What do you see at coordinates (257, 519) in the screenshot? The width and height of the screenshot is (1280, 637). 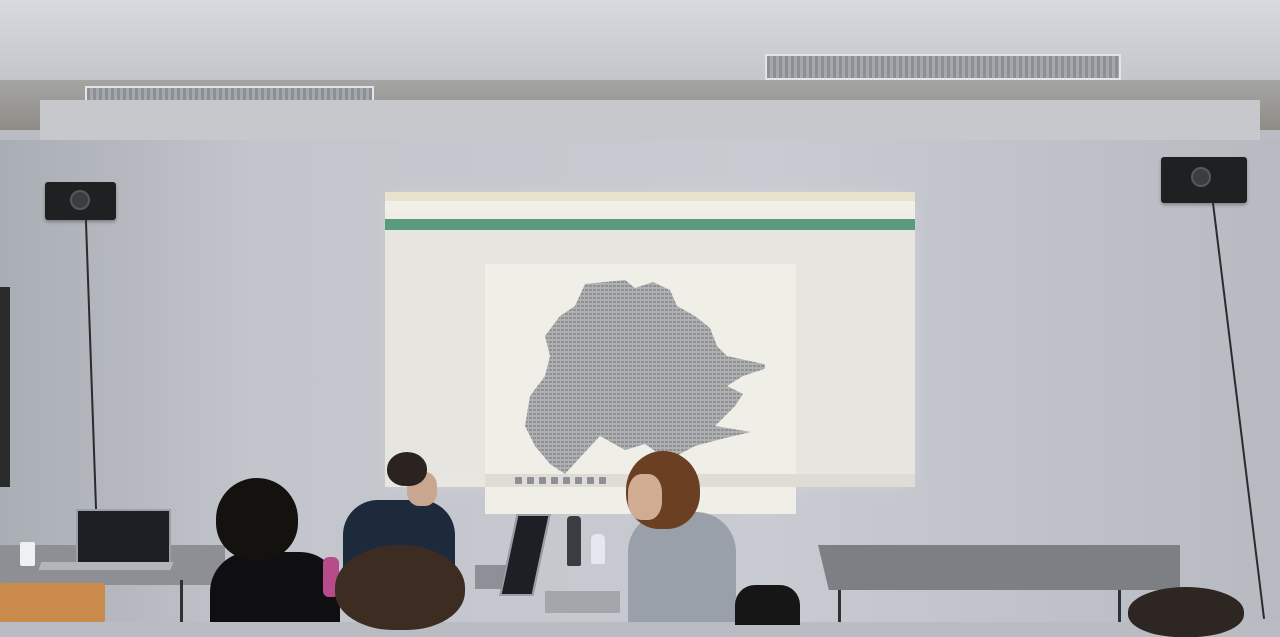 I see `person-left-head` at bounding box center [257, 519].